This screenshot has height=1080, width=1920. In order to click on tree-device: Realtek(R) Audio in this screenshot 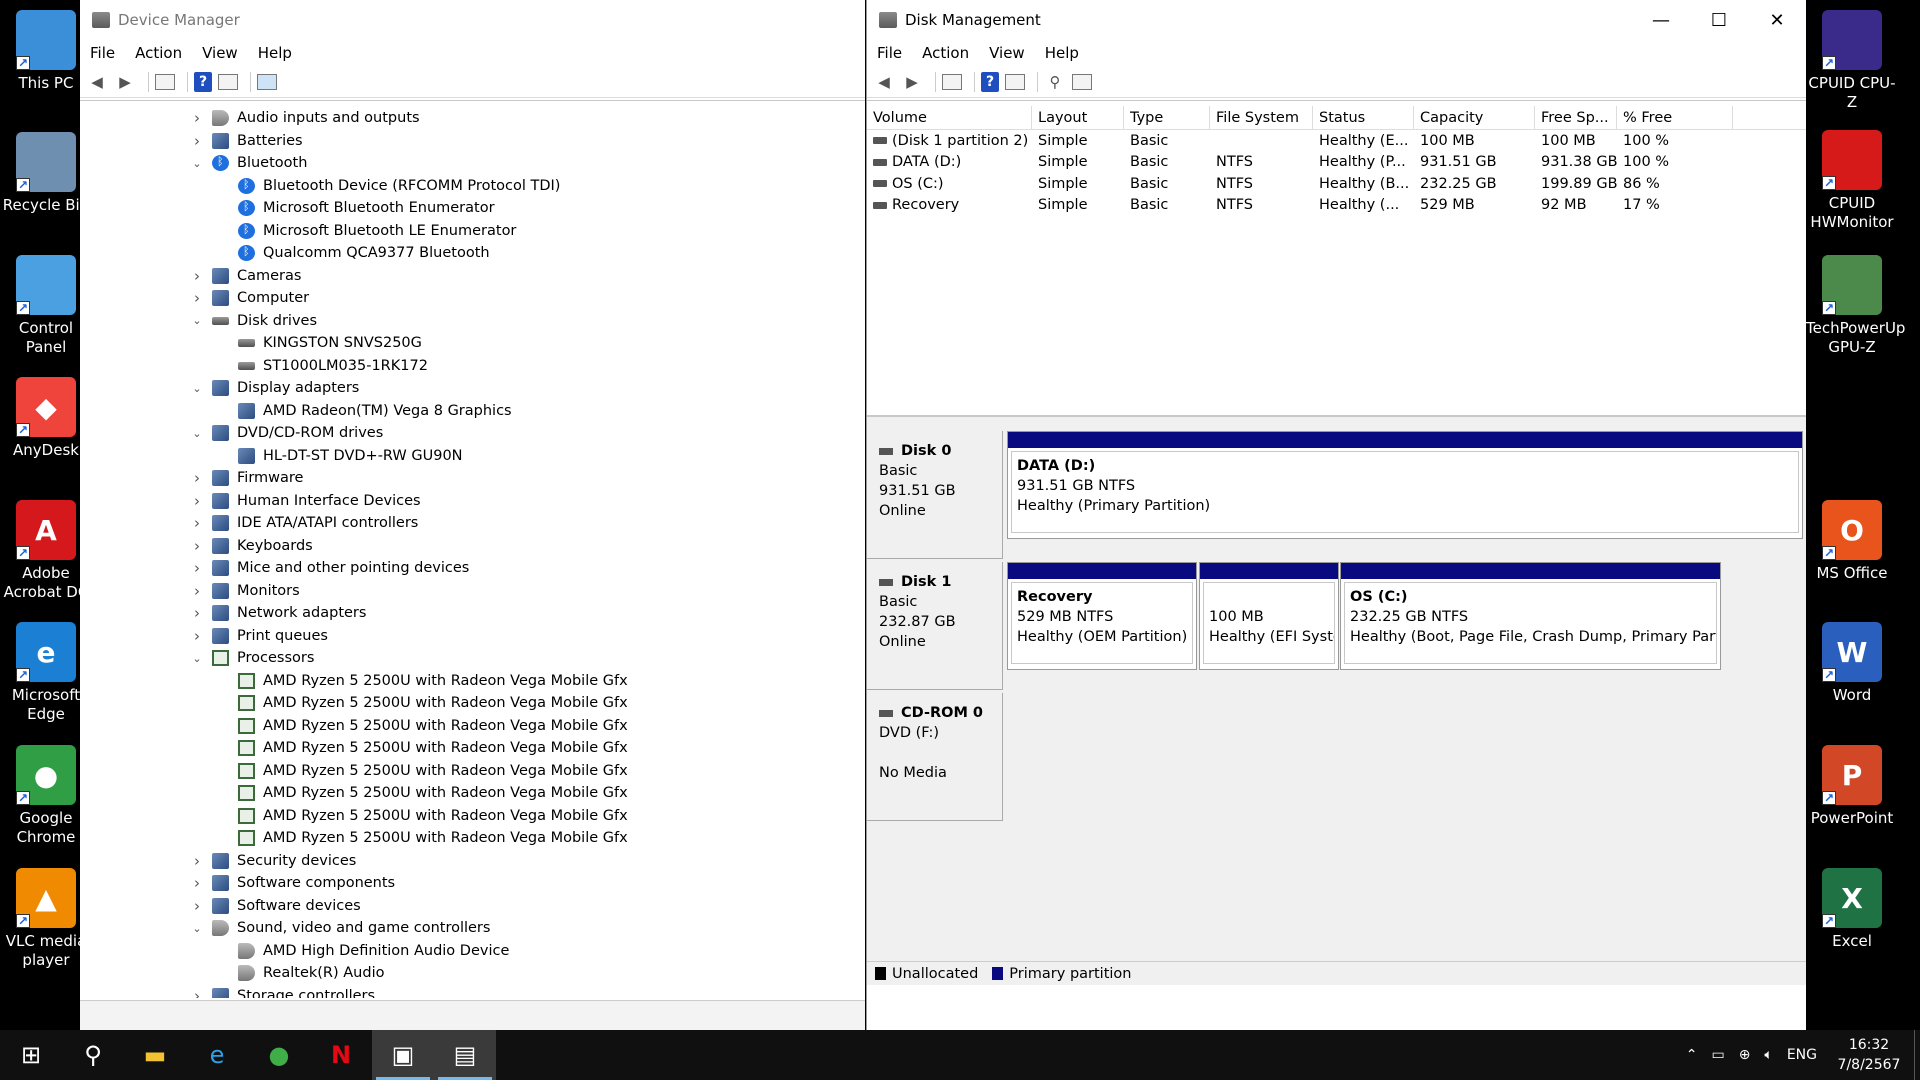, I will do `click(472, 973)`.